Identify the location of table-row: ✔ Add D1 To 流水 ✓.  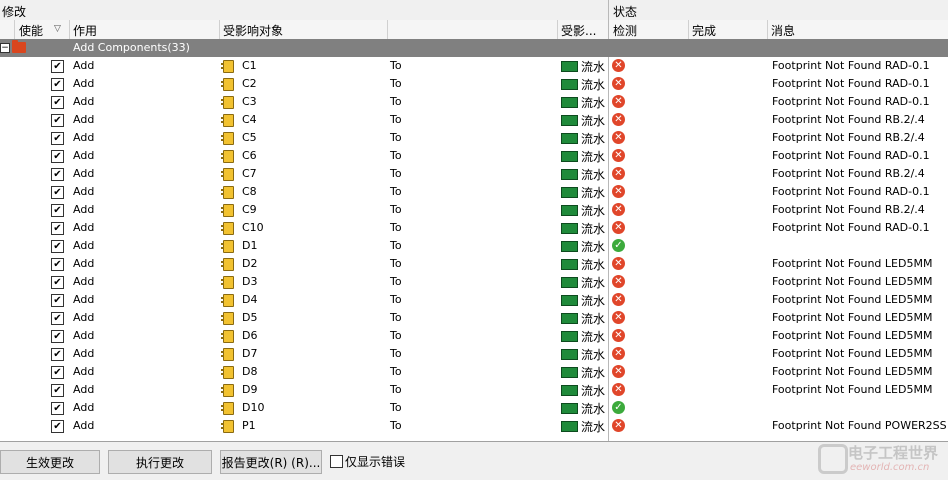
(474, 246).